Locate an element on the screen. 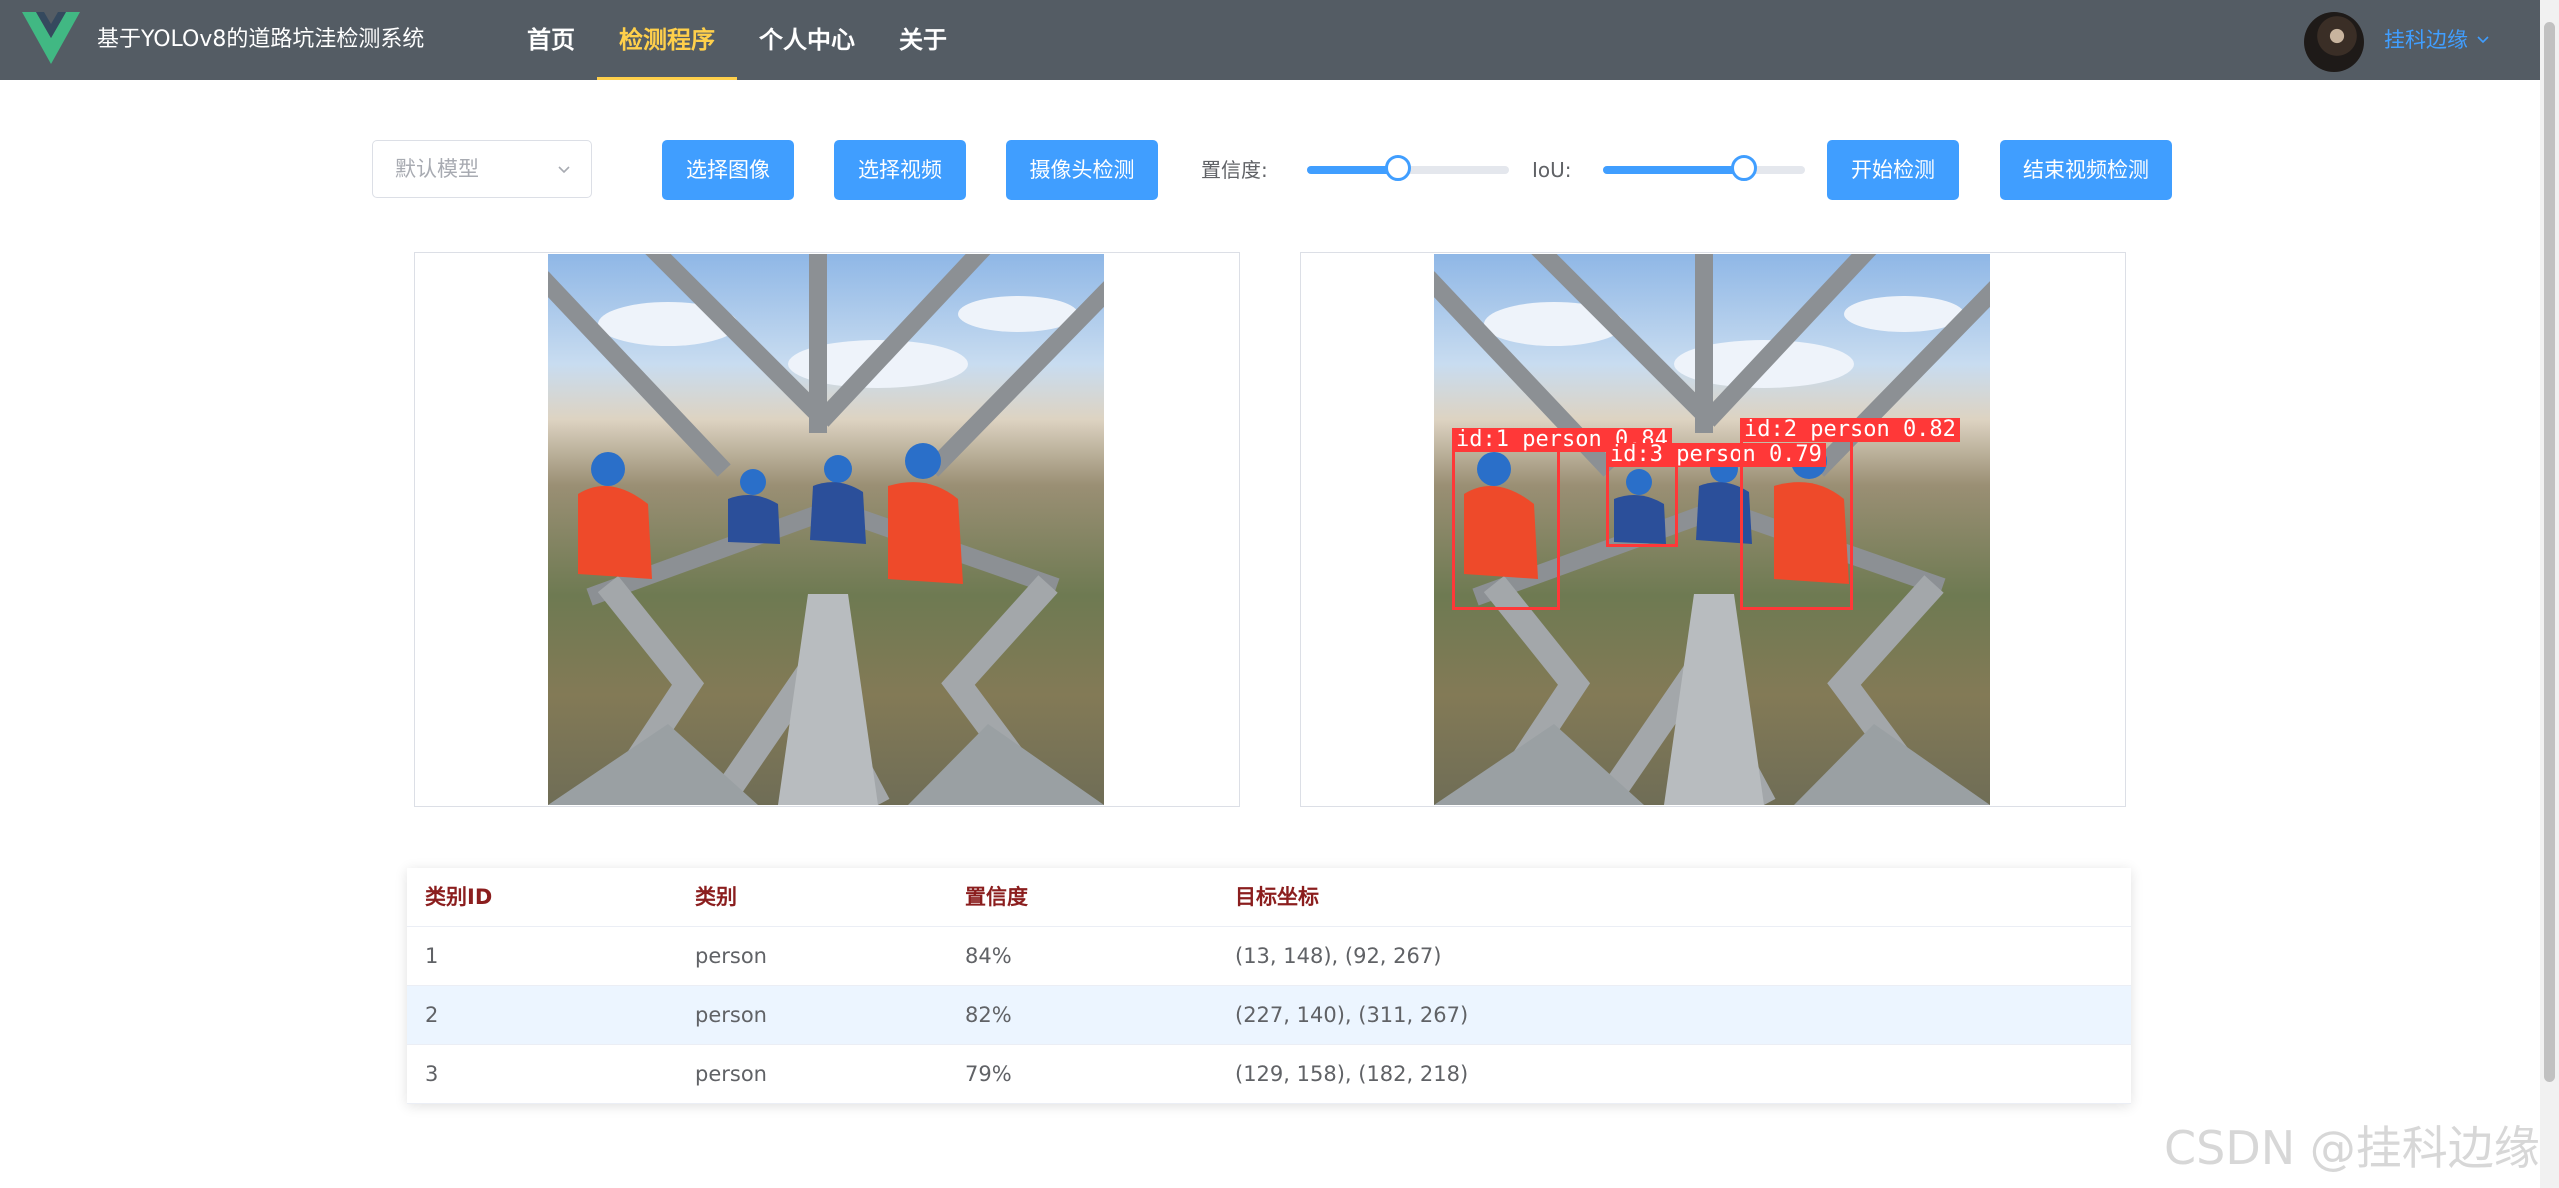 The image size is (2559, 1188). nav-item-home: 首页 is located at coordinates (551, 40).